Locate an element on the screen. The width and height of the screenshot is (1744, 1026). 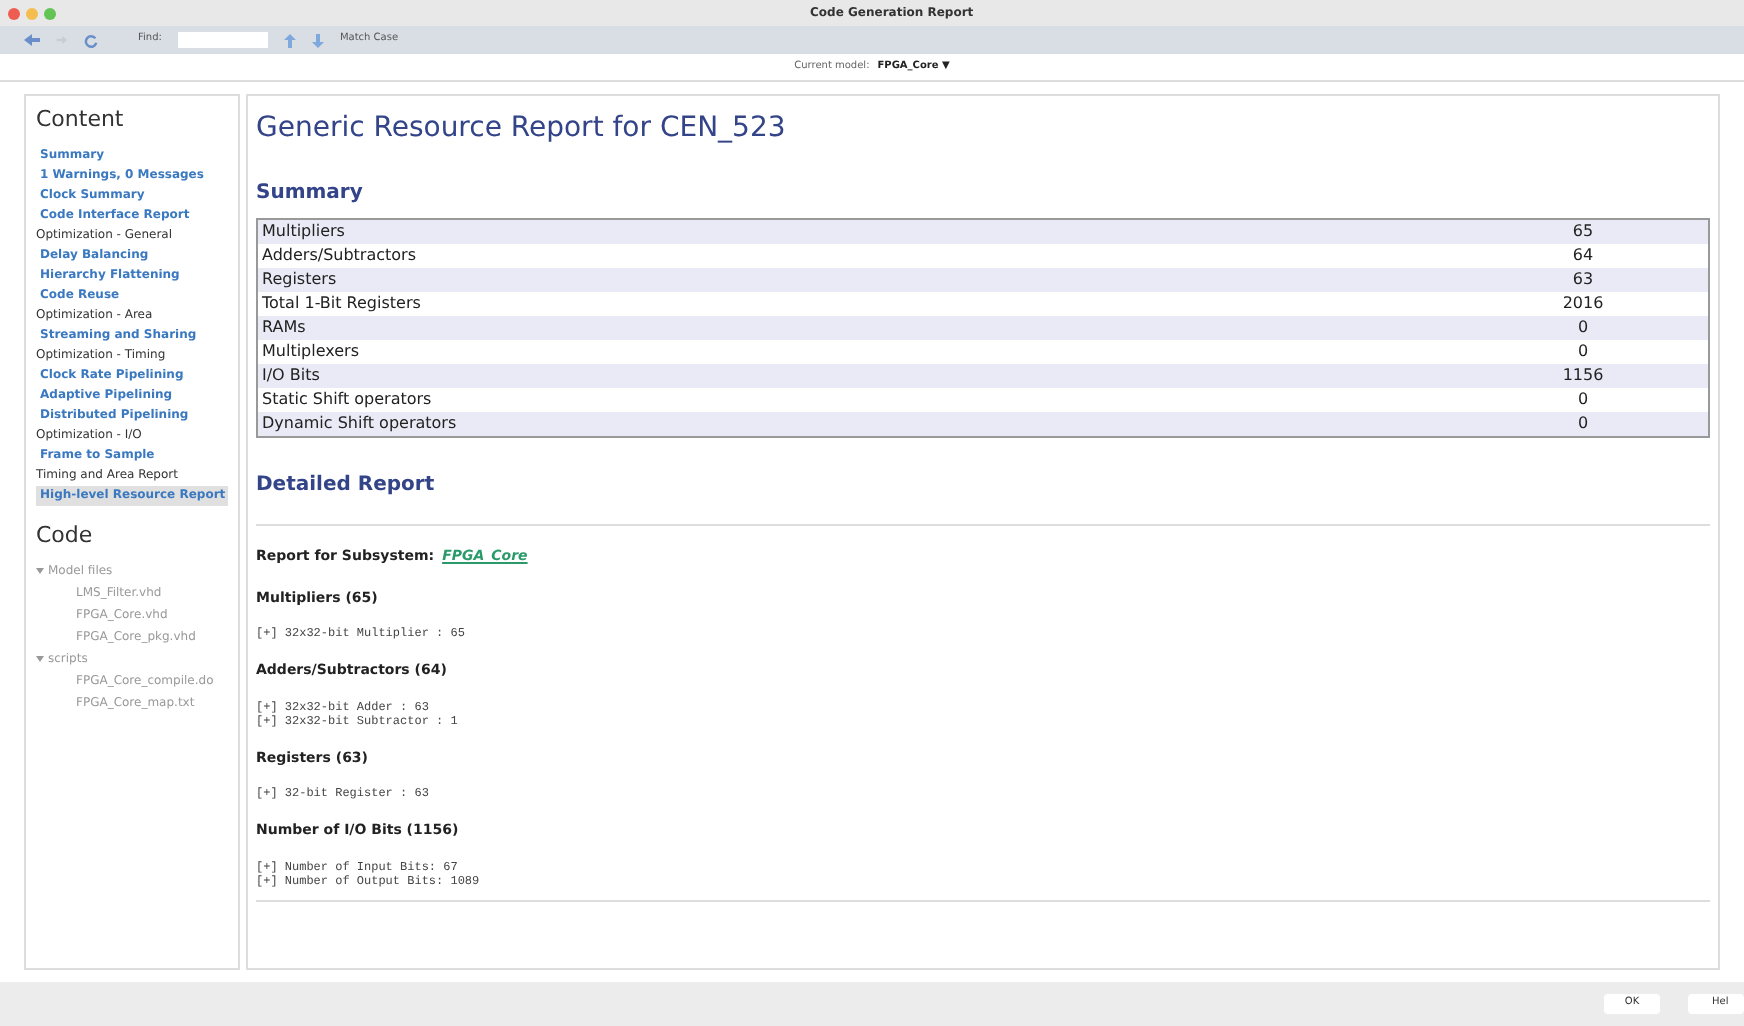
table-cell-text: Multipliers is located at coordinates (303, 232).